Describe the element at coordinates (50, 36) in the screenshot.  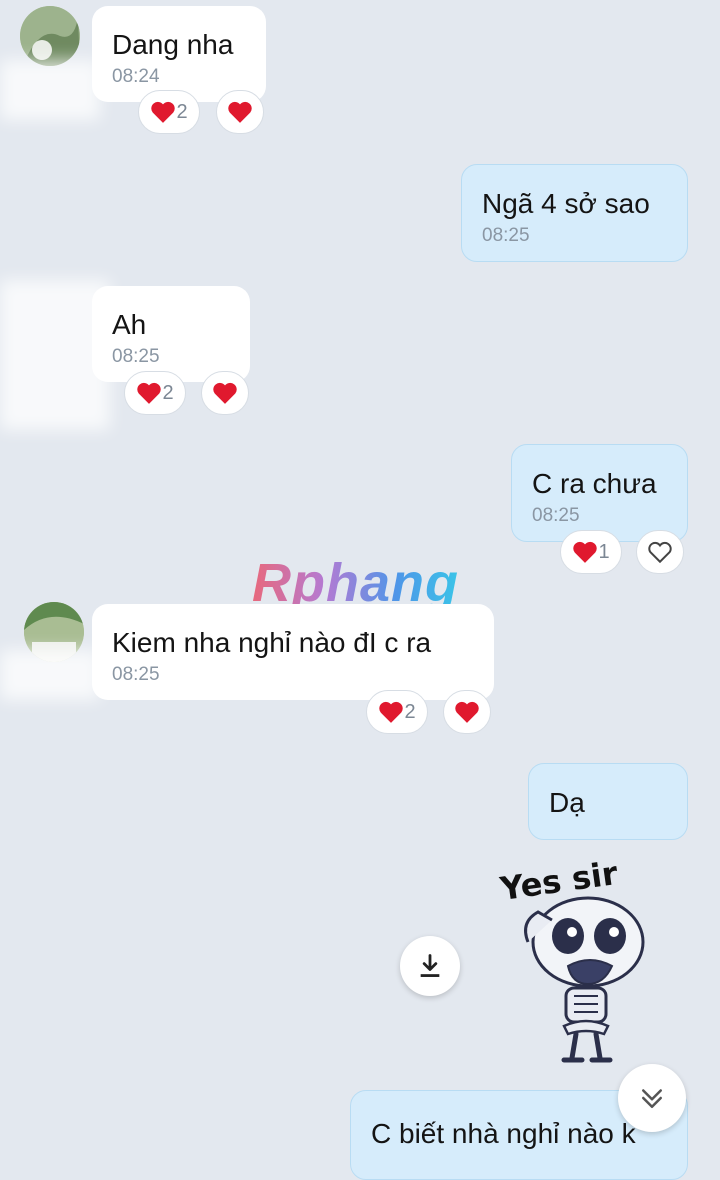
I see `avatar` at that location.